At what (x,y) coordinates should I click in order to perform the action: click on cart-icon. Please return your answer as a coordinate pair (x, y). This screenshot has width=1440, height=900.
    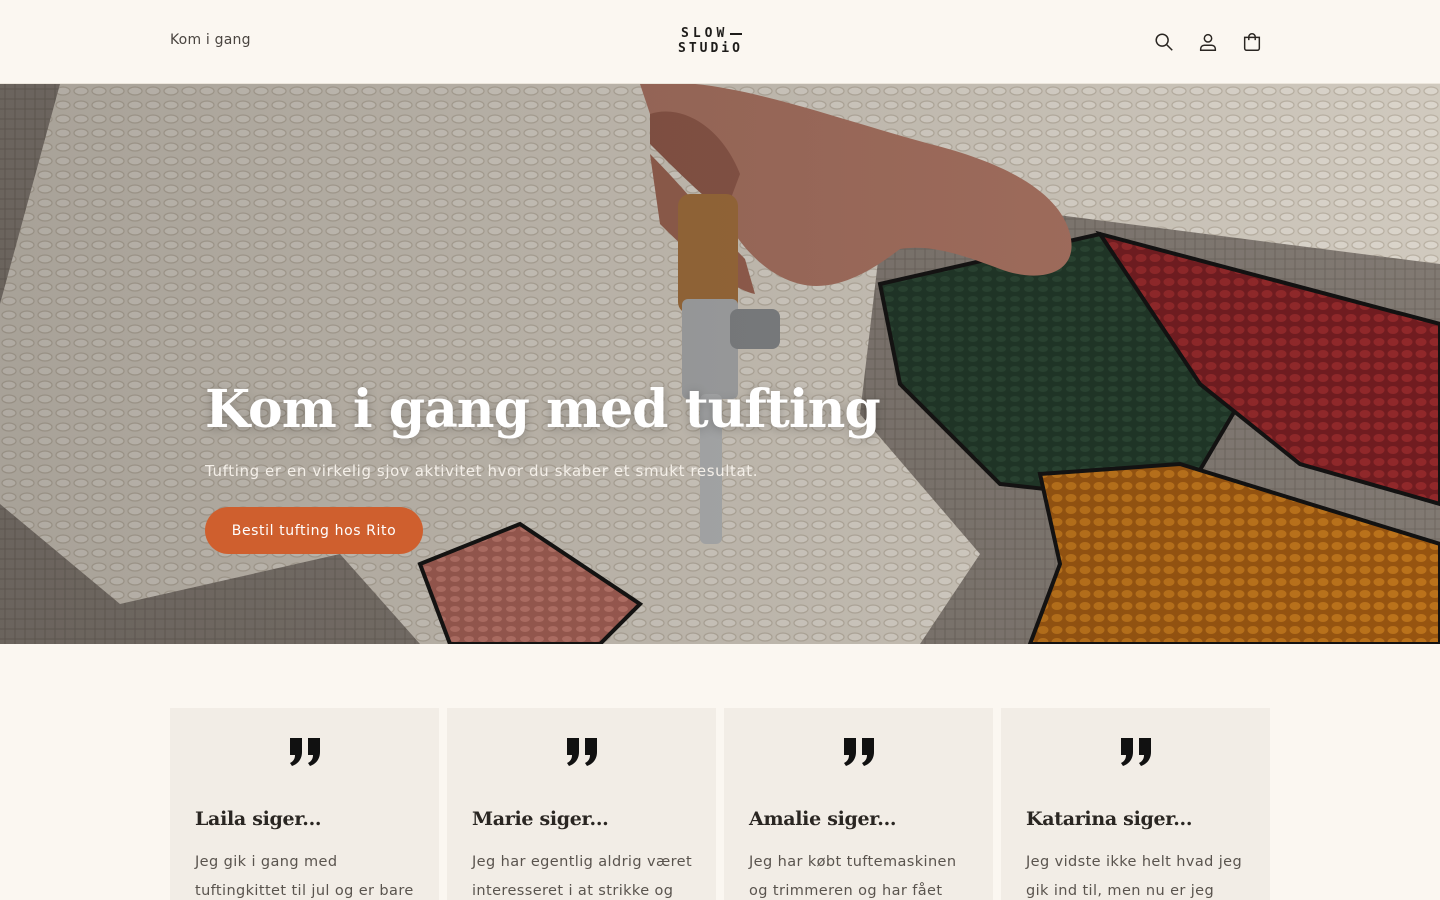
    Looking at the image, I should click on (1252, 42).